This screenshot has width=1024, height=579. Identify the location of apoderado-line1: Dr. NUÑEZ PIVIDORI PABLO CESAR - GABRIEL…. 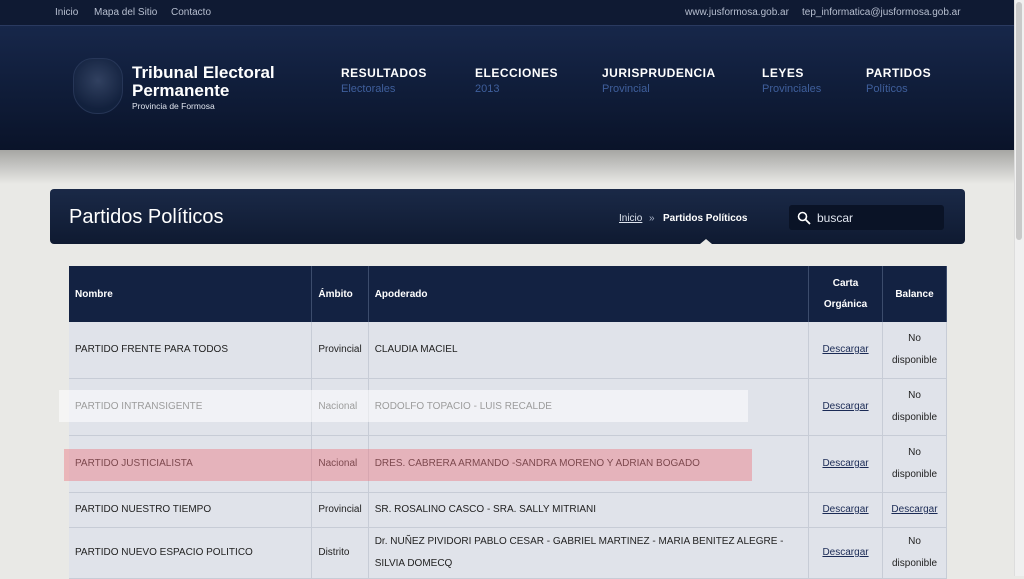
(579, 541).